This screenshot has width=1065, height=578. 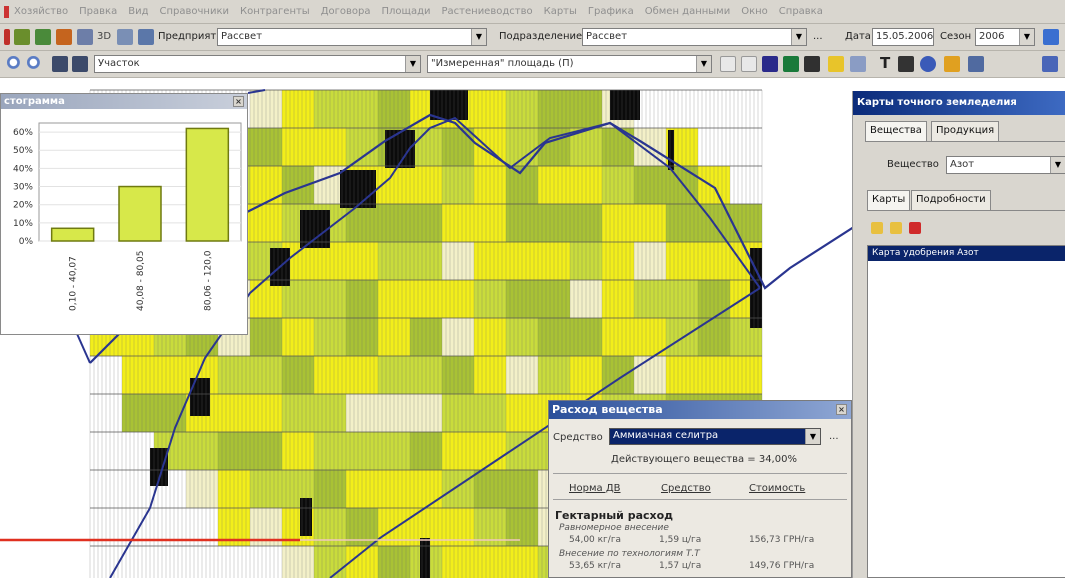 What do you see at coordinates (959, 103) in the screenshot?
I see `precision-maps-title: Карты точного земледелия` at bounding box center [959, 103].